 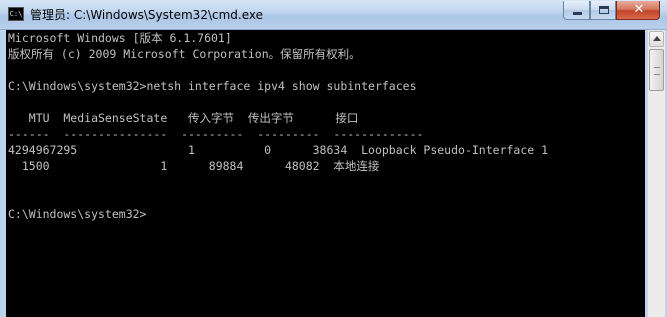 I want to click on close-button: ✕, so click(x=638, y=10).